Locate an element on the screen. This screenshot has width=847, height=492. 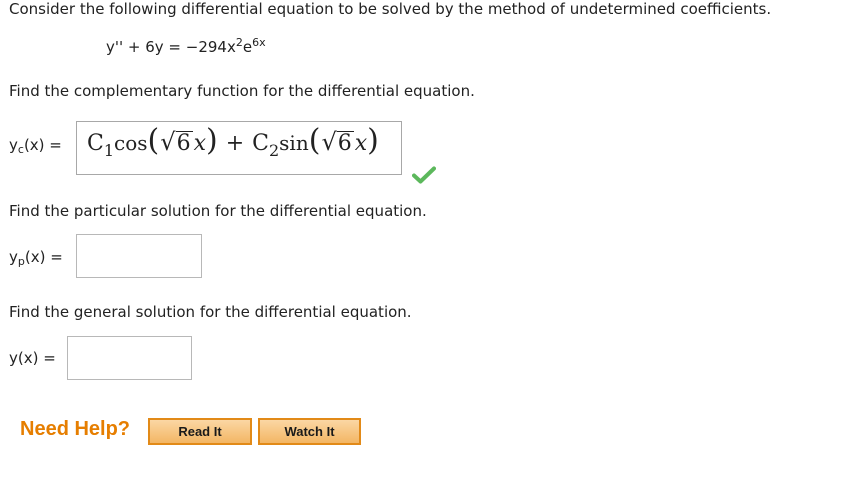
coefficient-c2-sub: 2 is located at coordinates (274, 150).